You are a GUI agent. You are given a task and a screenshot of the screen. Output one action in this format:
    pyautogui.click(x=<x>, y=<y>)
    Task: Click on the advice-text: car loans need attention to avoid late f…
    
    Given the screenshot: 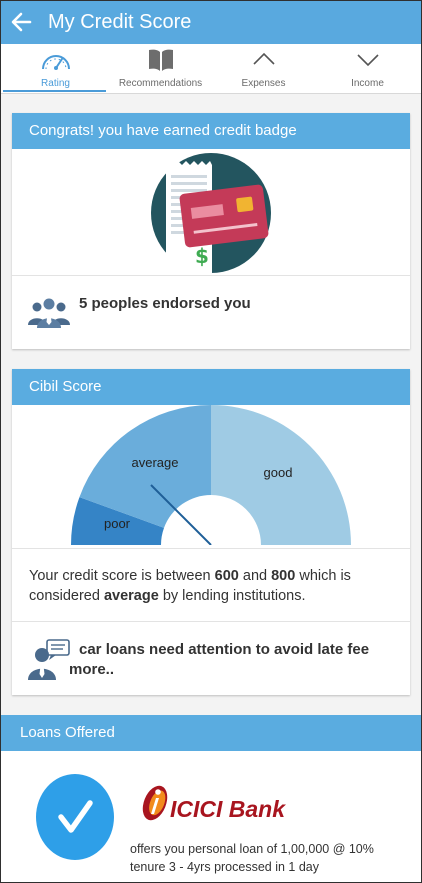 What is the action you would take?
    pyautogui.click(x=224, y=649)
    